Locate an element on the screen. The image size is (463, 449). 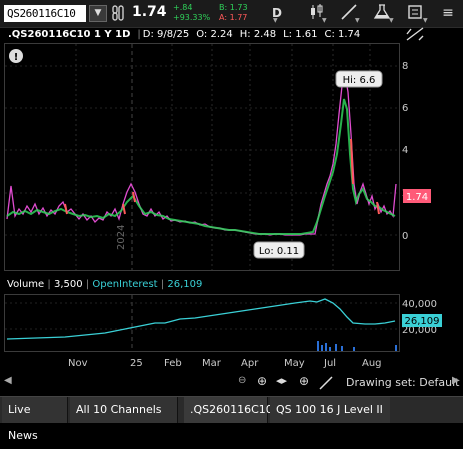
current-price-text: 1.74 is located at coordinates (417, 197).